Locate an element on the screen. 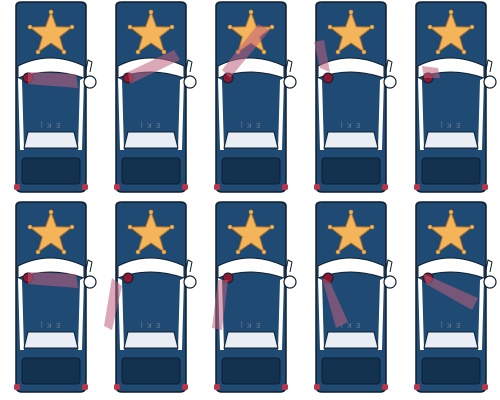 This screenshot has height=400, width=500. car-frame-3: ꟾ ꓘ ꓱ is located at coordinates (250, 100).